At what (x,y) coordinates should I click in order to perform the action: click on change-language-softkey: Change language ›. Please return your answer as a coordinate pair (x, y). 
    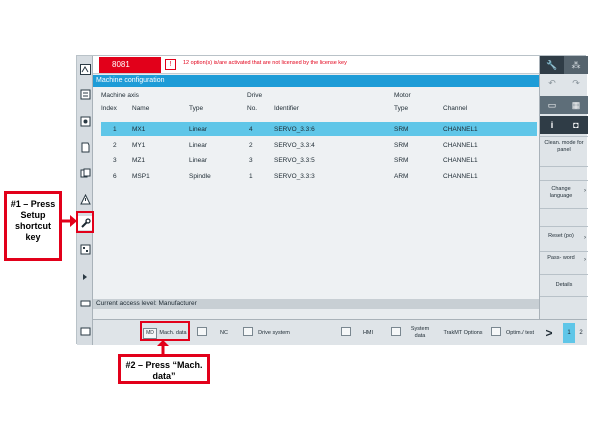
    Looking at the image, I should click on (564, 196).